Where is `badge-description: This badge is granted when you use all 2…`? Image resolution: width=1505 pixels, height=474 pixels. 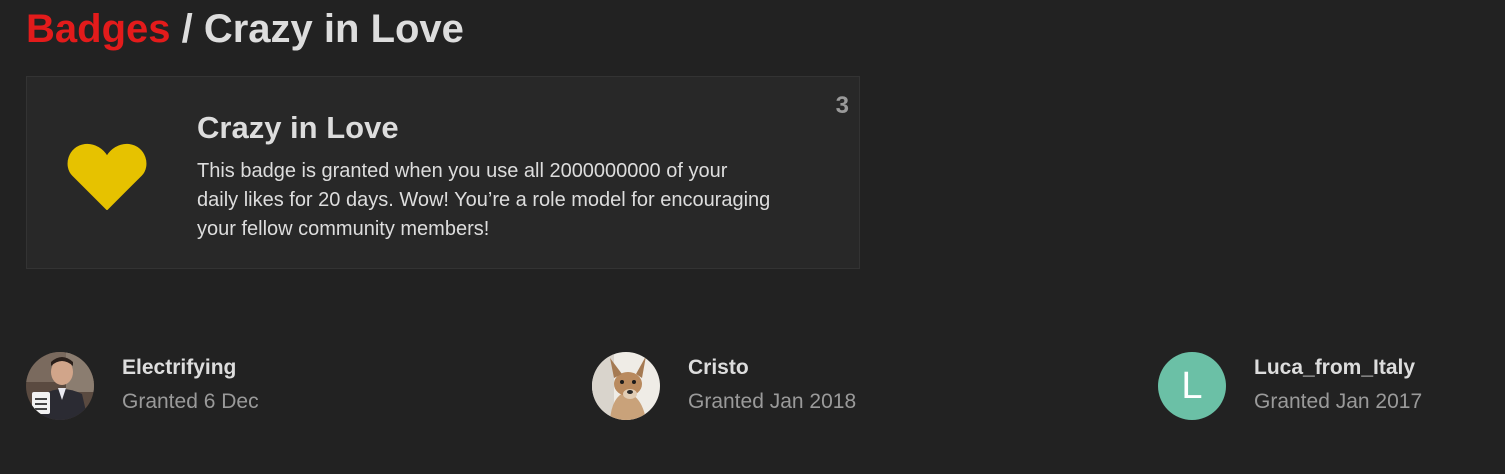 badge-description: This badge is granted when you use all 2… is located at coordinates (484, 200).